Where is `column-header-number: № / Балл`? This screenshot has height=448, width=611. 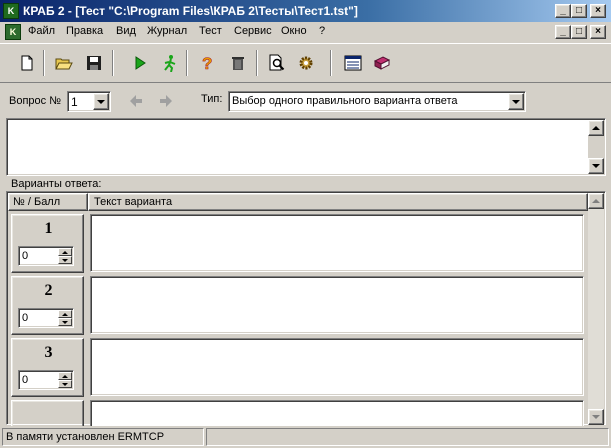
column-header-number: № / Балл is located at coordinates (48, 202).